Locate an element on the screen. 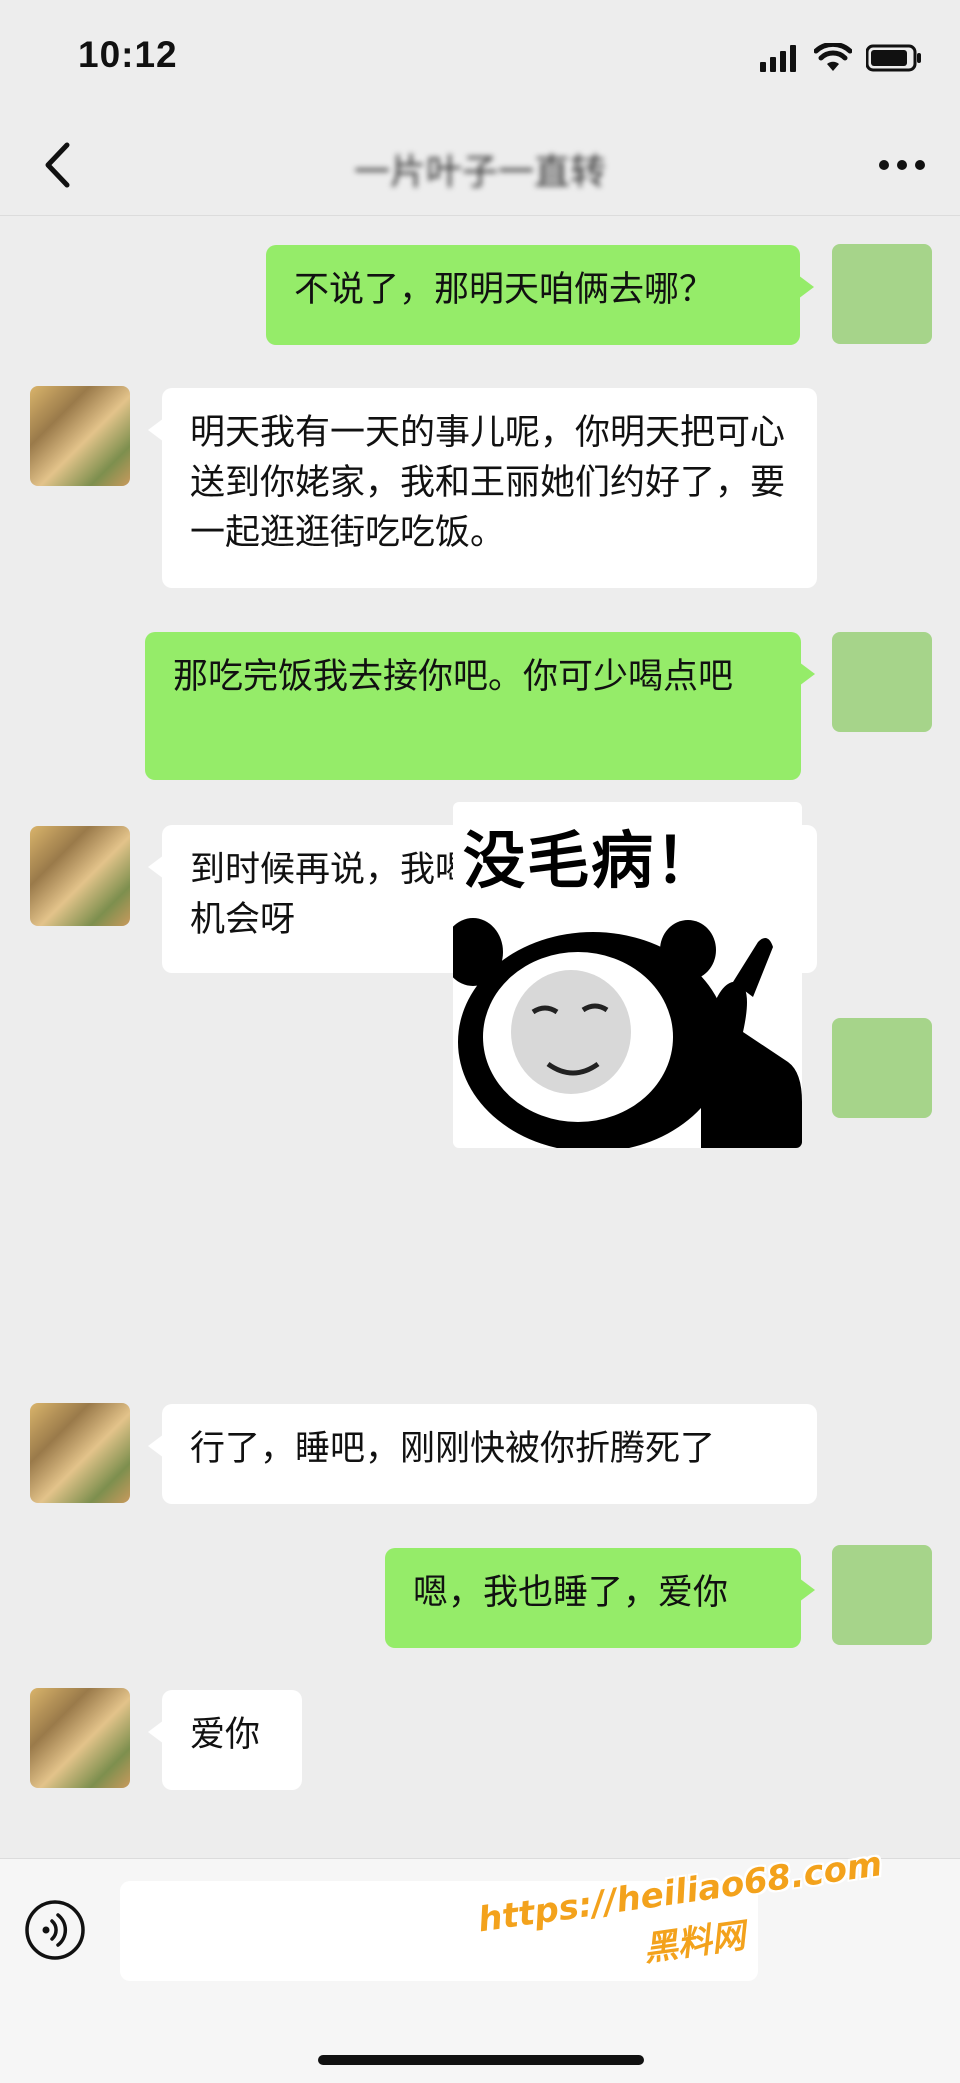  voice-icon is located at coordinates (55, 1930).